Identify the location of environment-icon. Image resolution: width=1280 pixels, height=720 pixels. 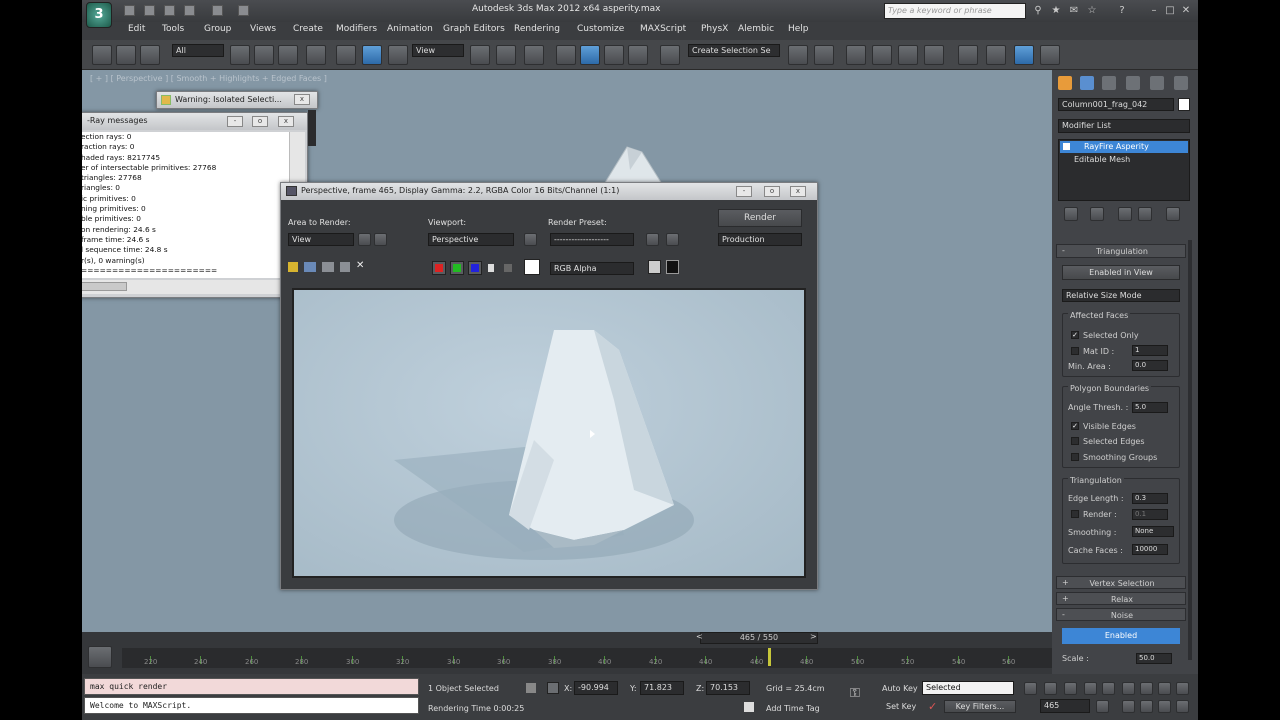
(672, 239).